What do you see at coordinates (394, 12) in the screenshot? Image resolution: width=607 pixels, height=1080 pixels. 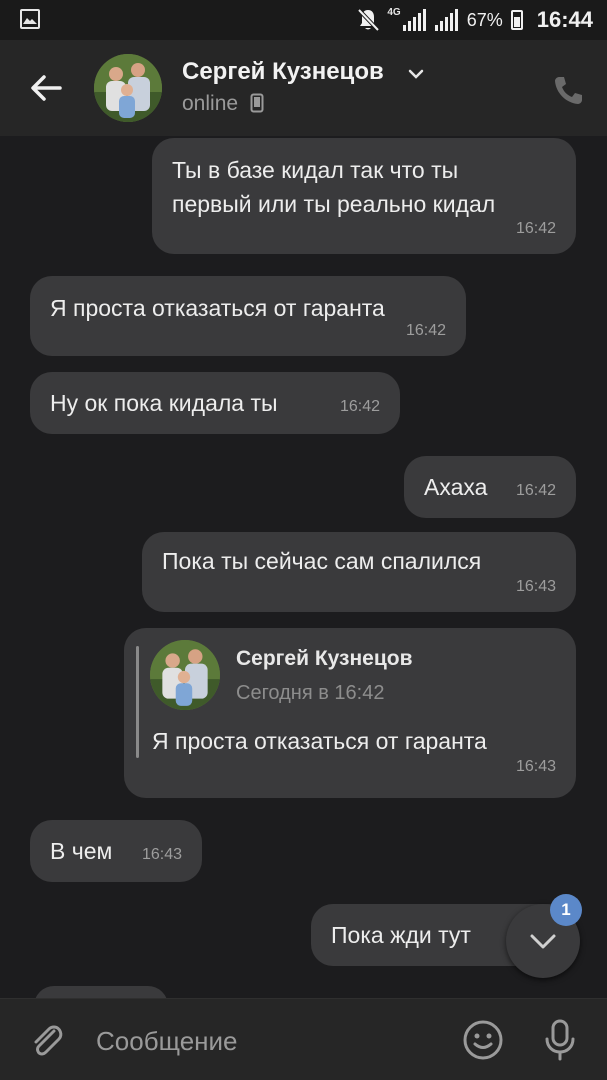 I see `network-type: 4G` at bounding box center [394, 12].